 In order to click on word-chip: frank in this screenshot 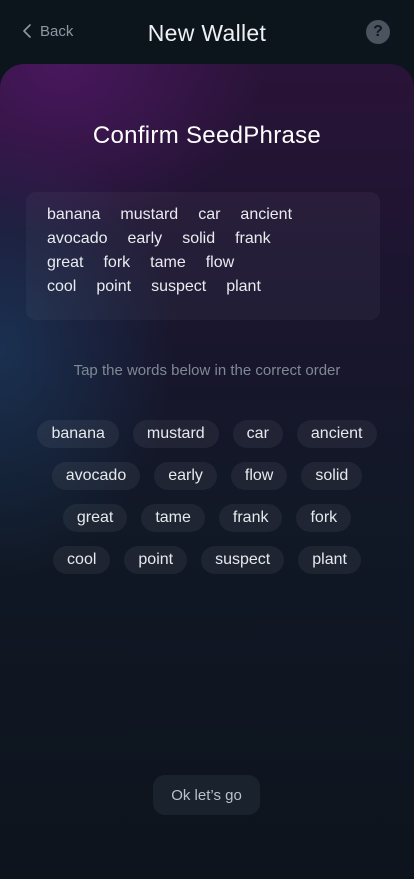, I will do `click(250, 518)`.